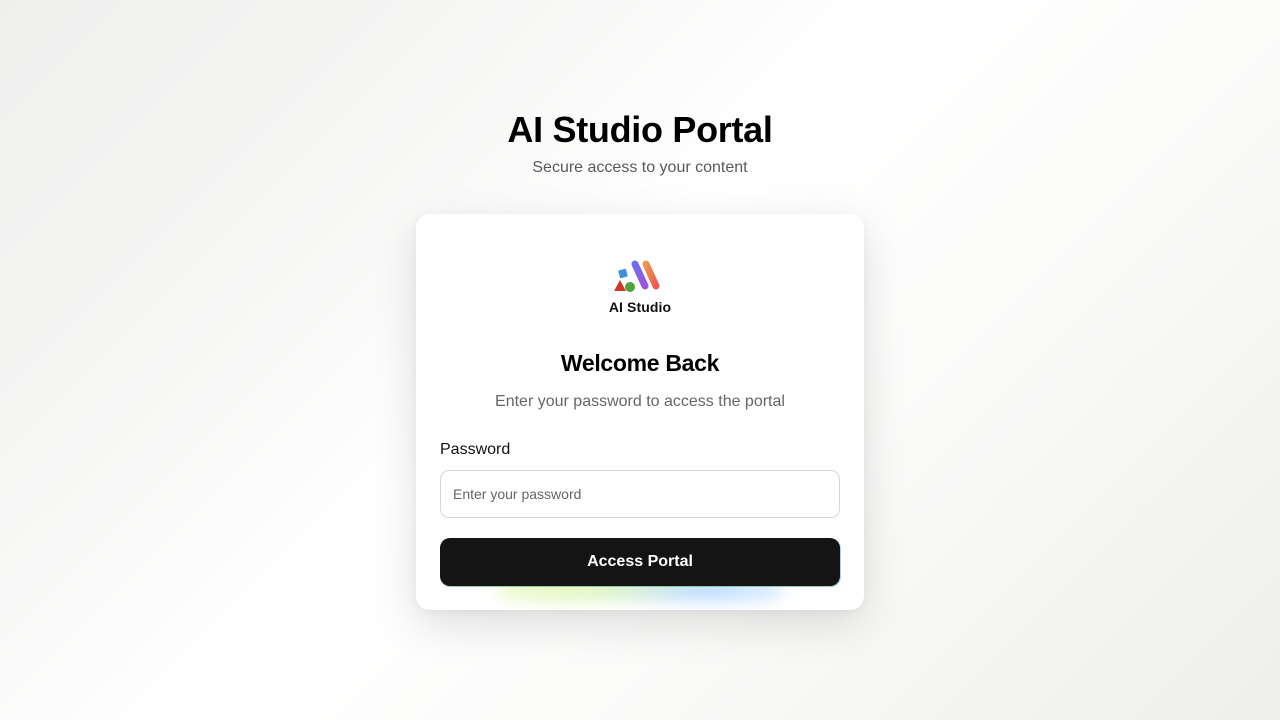 The width and height of the screenshot is (1280, 720). I want to click on ai-studio-logo-icon, so click(637, 276).